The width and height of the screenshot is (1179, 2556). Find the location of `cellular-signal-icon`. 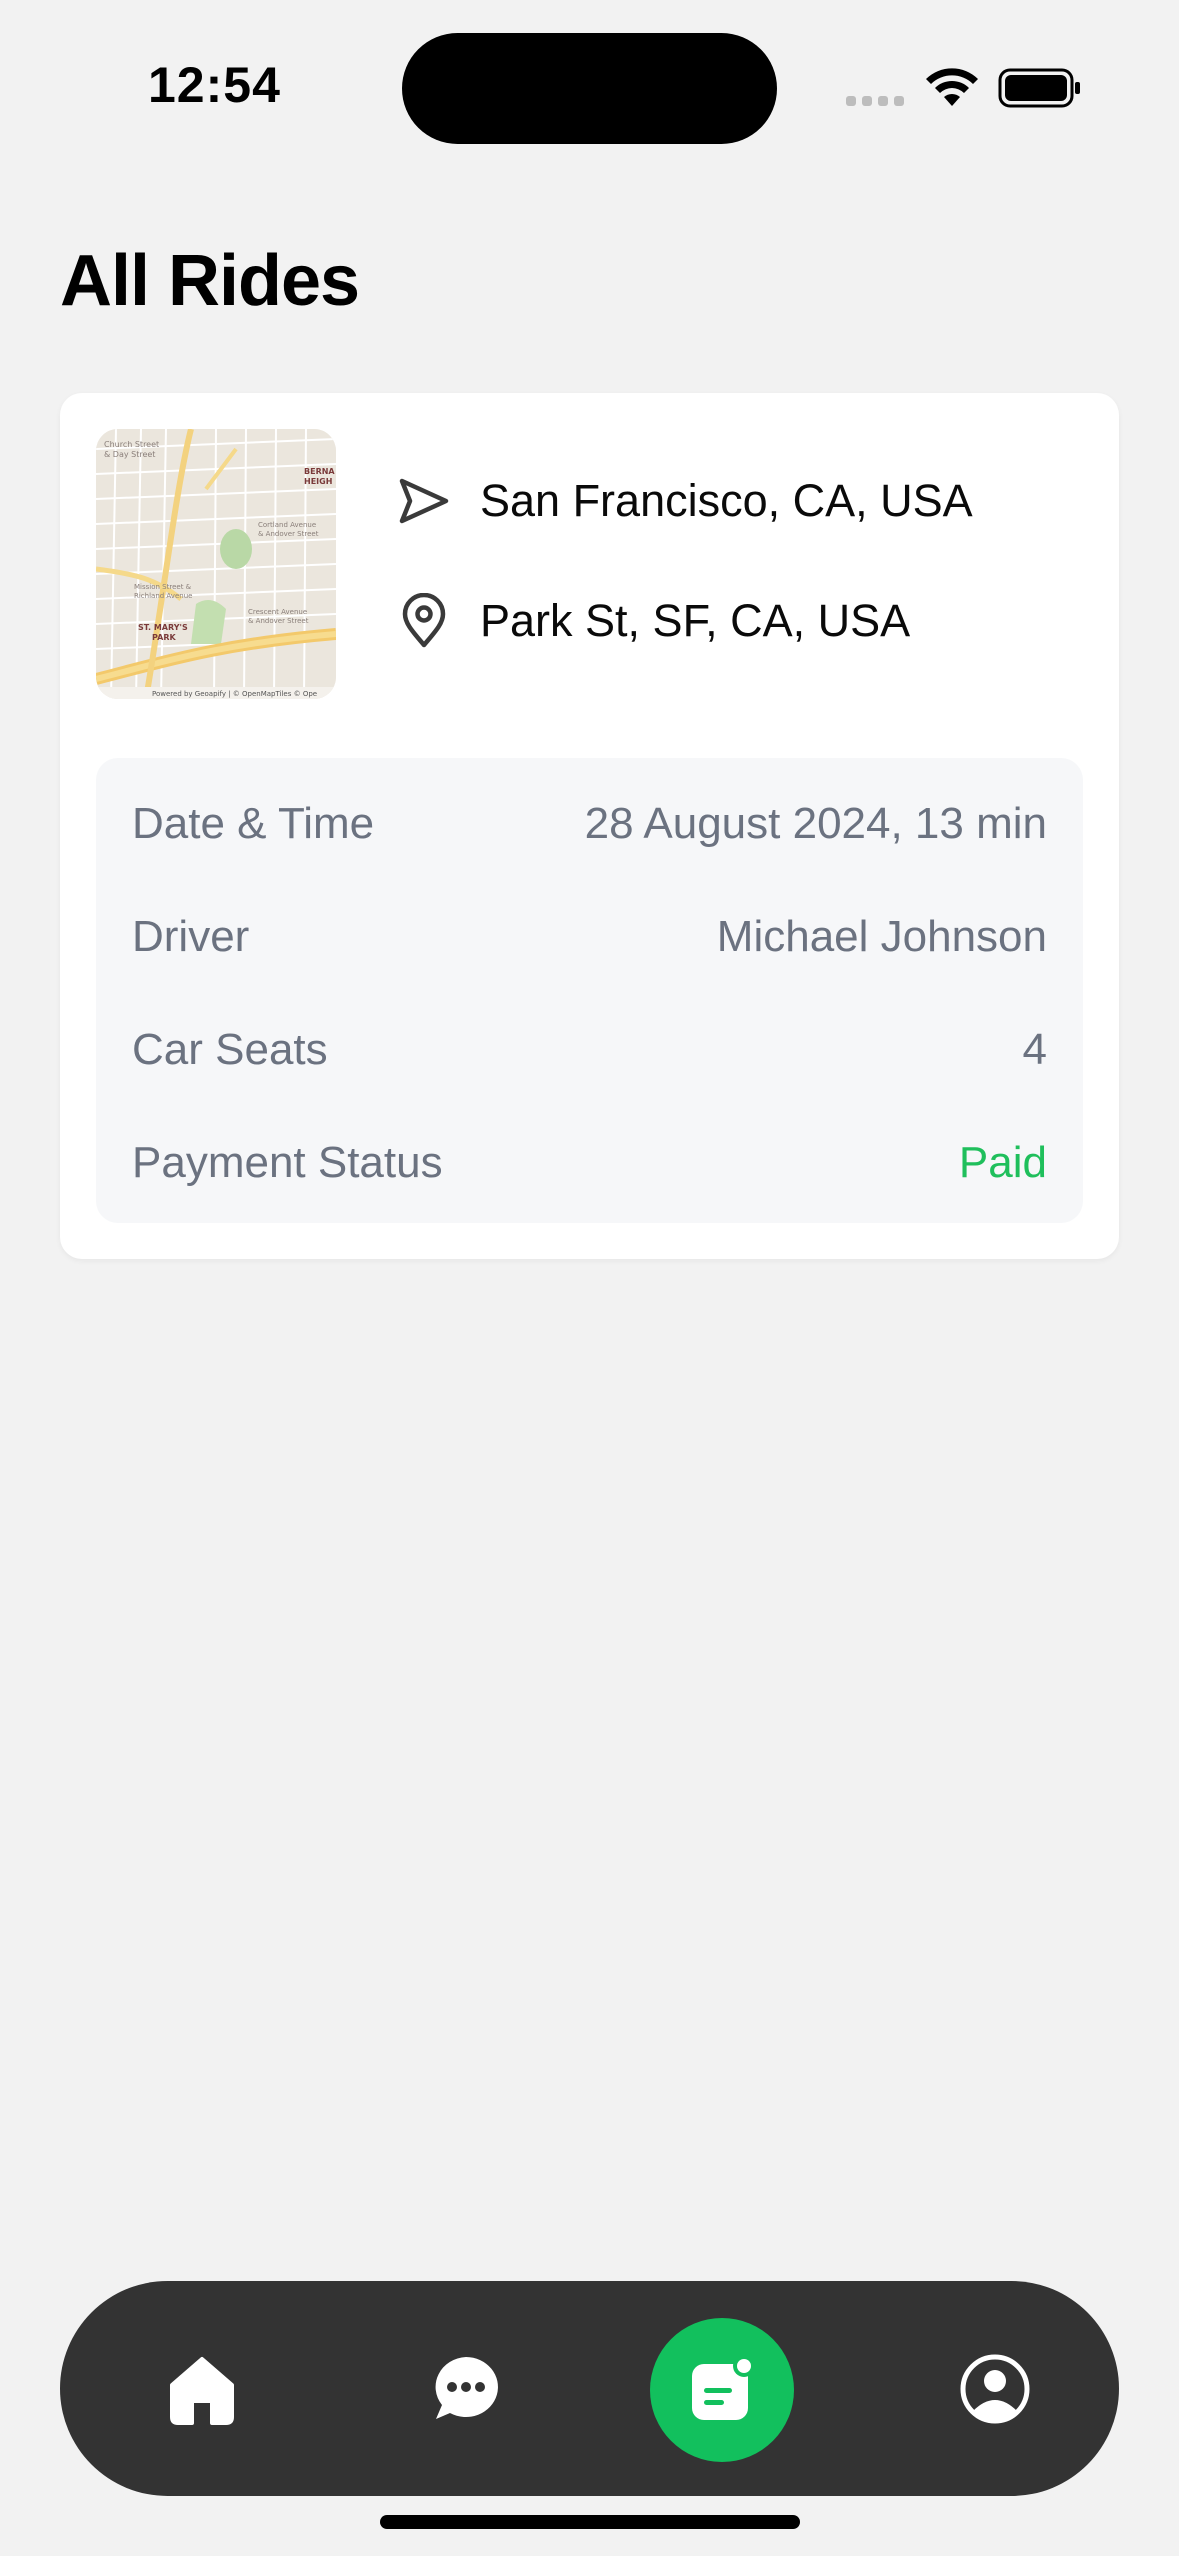

cellular-signal-icon is located at coordinates (875, 101).